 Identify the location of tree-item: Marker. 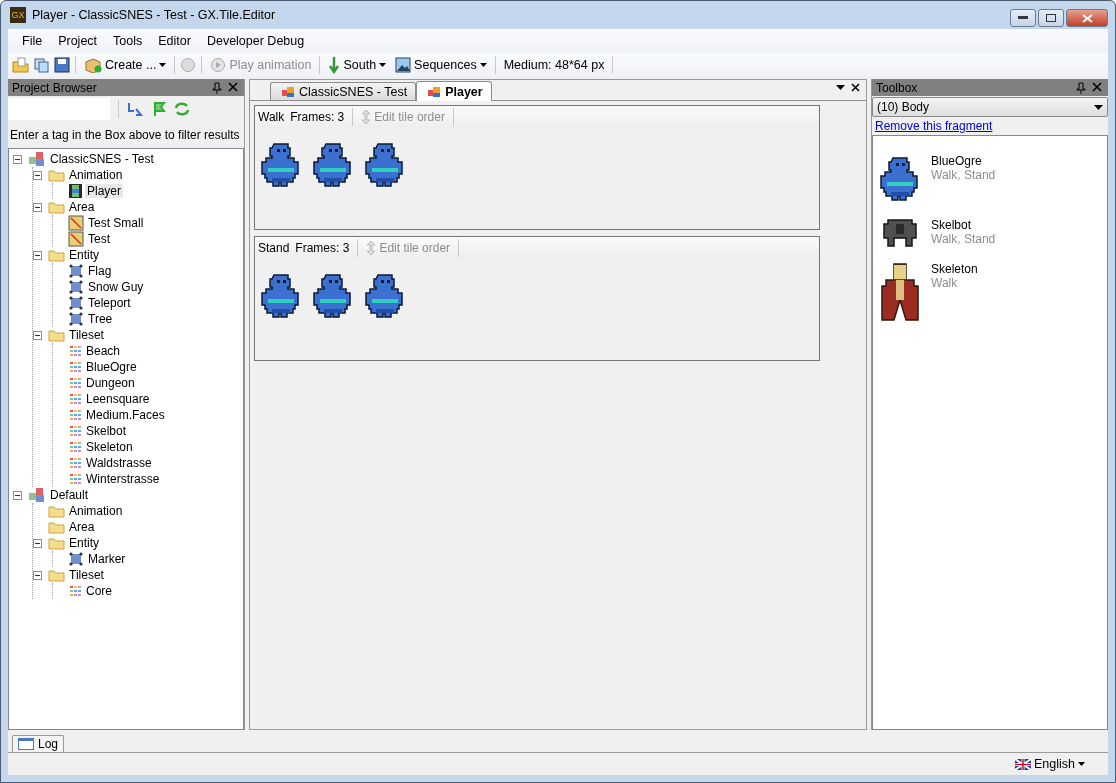
(107, 559).